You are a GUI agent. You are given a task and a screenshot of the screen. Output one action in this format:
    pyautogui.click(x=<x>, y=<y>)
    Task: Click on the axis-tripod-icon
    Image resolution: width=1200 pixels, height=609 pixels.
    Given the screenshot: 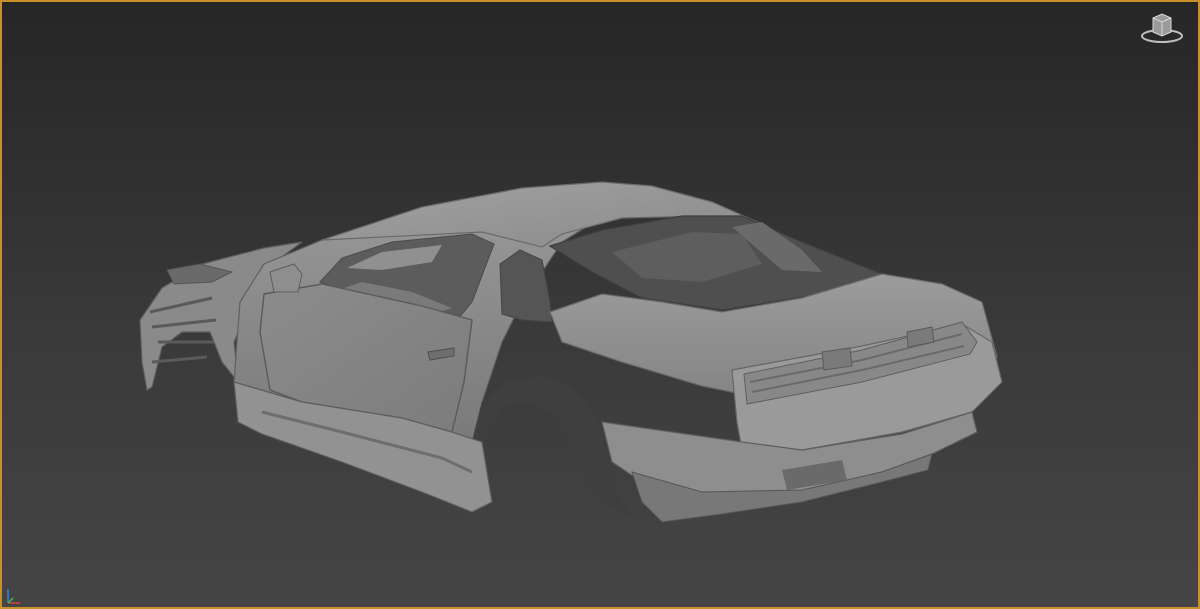 What is the action you would take?
    pyautogui.click(x=13, y=596)
    